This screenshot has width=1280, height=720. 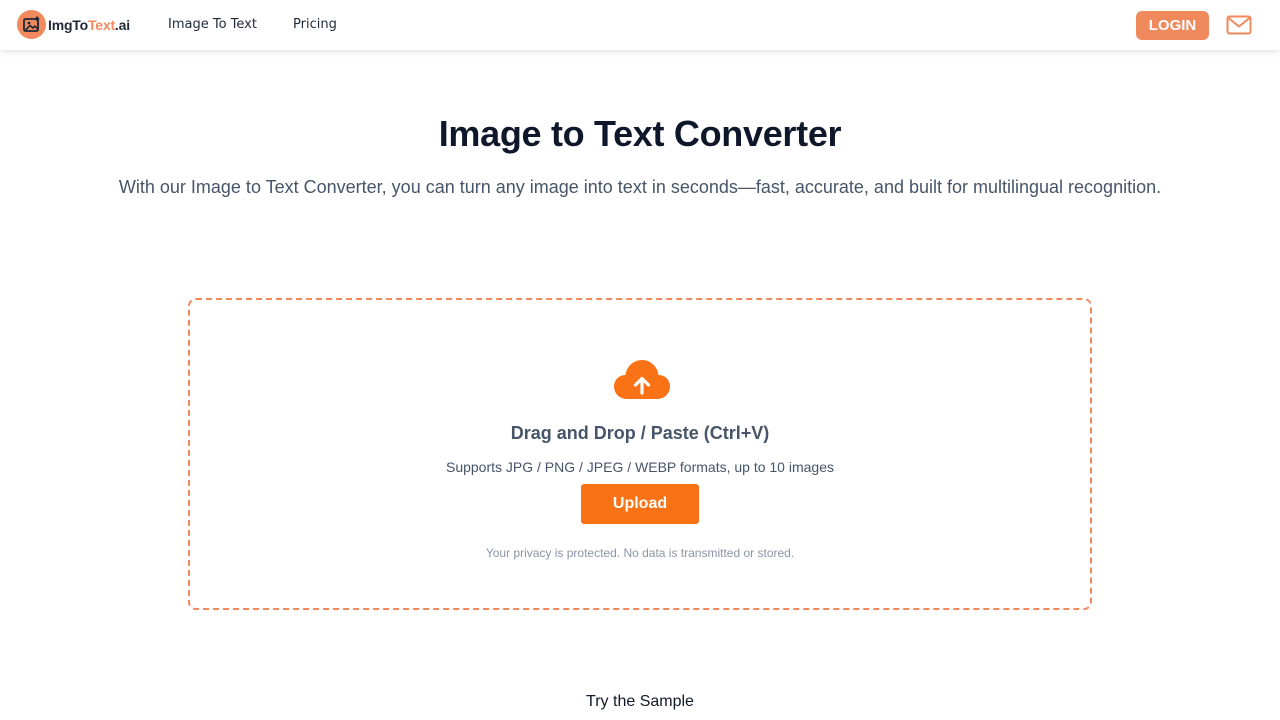 I want to click on cloud-upload-icon, so click(x=642, y=380).